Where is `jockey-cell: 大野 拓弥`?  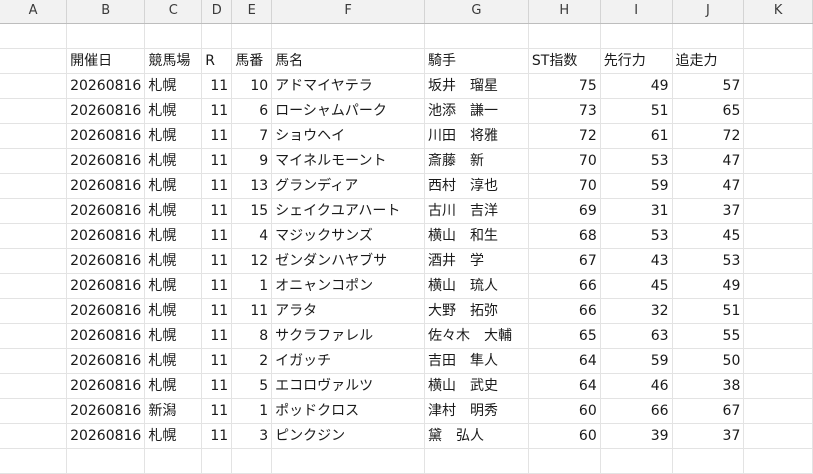 jockey-cell: 大野 拓弥 is located at coordinates (476, 311).